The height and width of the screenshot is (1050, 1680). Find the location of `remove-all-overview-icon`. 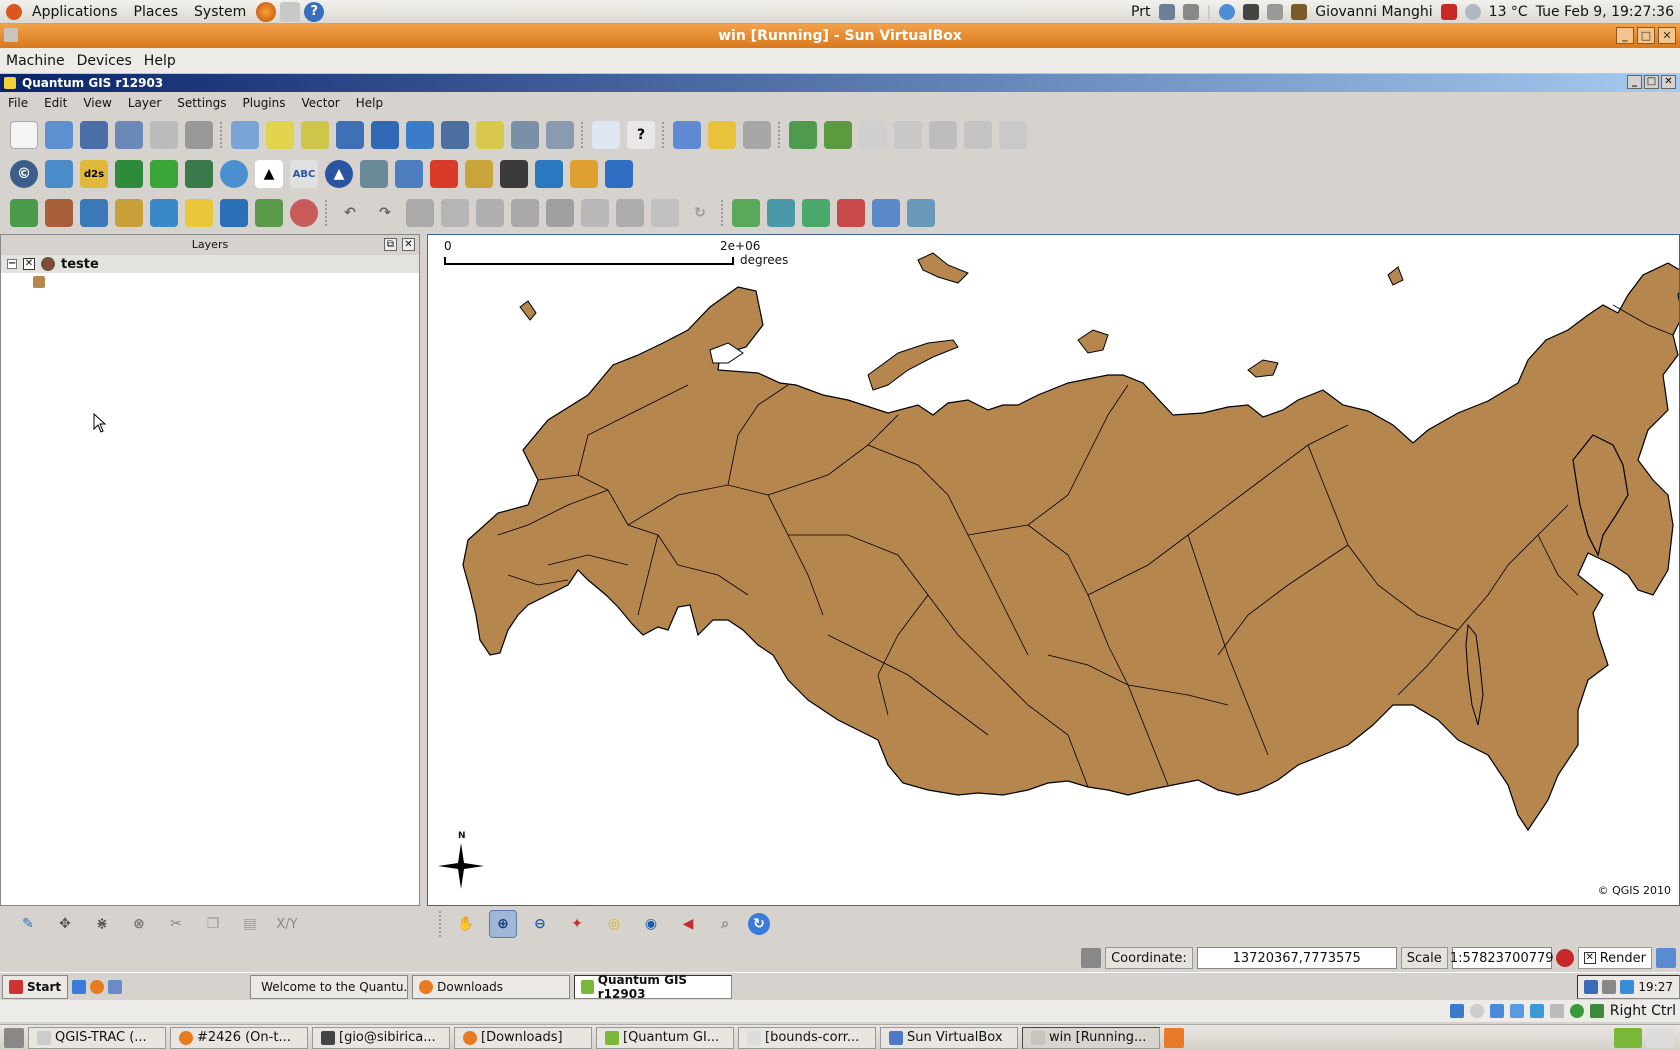

remove-all-overview-icon is located at coordinates (851, 213).